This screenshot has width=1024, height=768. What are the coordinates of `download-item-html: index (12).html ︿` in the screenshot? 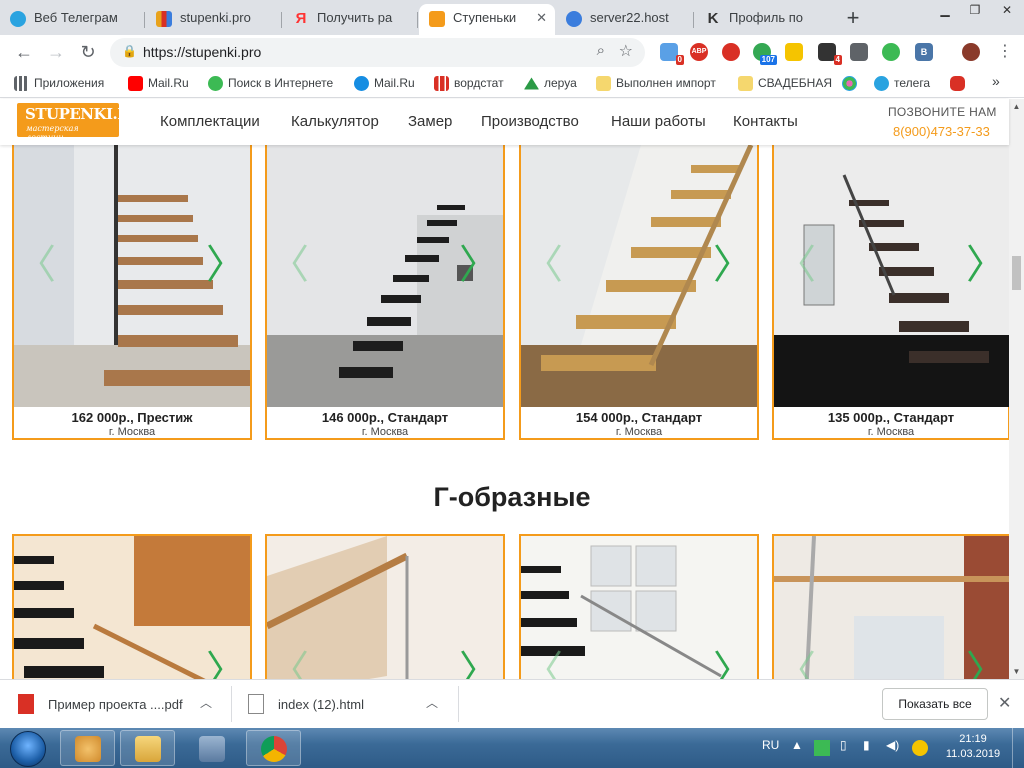 It's located at (348, 705).